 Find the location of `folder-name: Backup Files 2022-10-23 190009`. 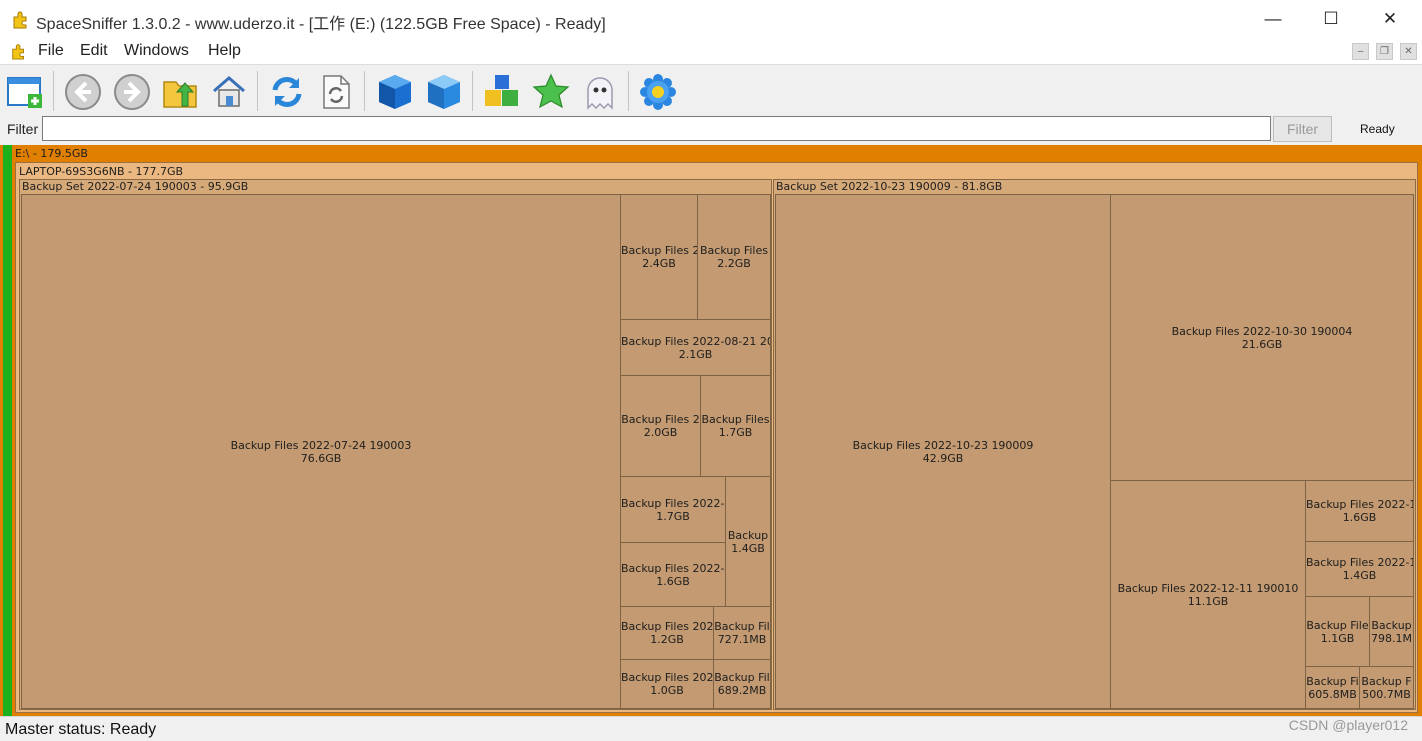

folder-name: Backup Files 2022-10-23 190009 is located at coordinates (943, 445).